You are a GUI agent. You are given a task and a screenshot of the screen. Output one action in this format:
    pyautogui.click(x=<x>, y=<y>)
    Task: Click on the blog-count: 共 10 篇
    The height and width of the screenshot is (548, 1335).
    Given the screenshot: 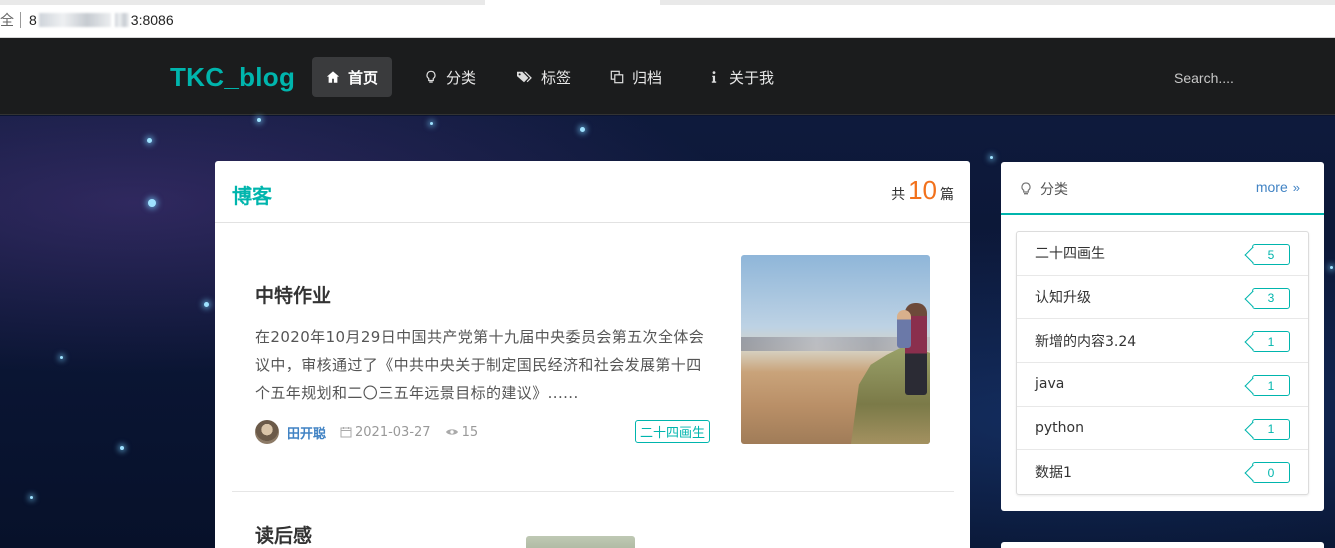 What is the action you would take?
    pyautogui.click(x=922, y=190)
    